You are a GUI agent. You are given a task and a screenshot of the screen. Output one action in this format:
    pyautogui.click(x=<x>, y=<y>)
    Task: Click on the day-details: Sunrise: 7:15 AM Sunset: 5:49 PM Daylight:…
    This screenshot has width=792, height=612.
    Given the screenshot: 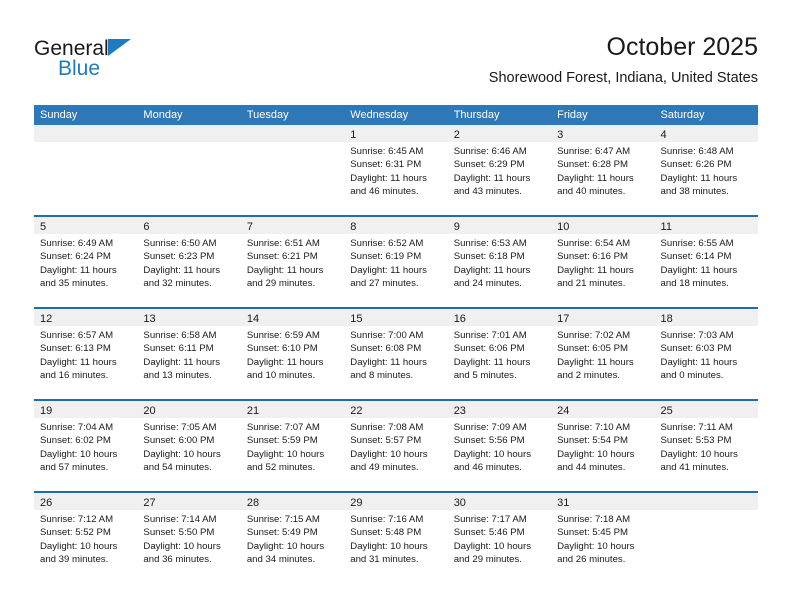 What is the action you would take?
    pyautogui.click(x=292, y=538)
    